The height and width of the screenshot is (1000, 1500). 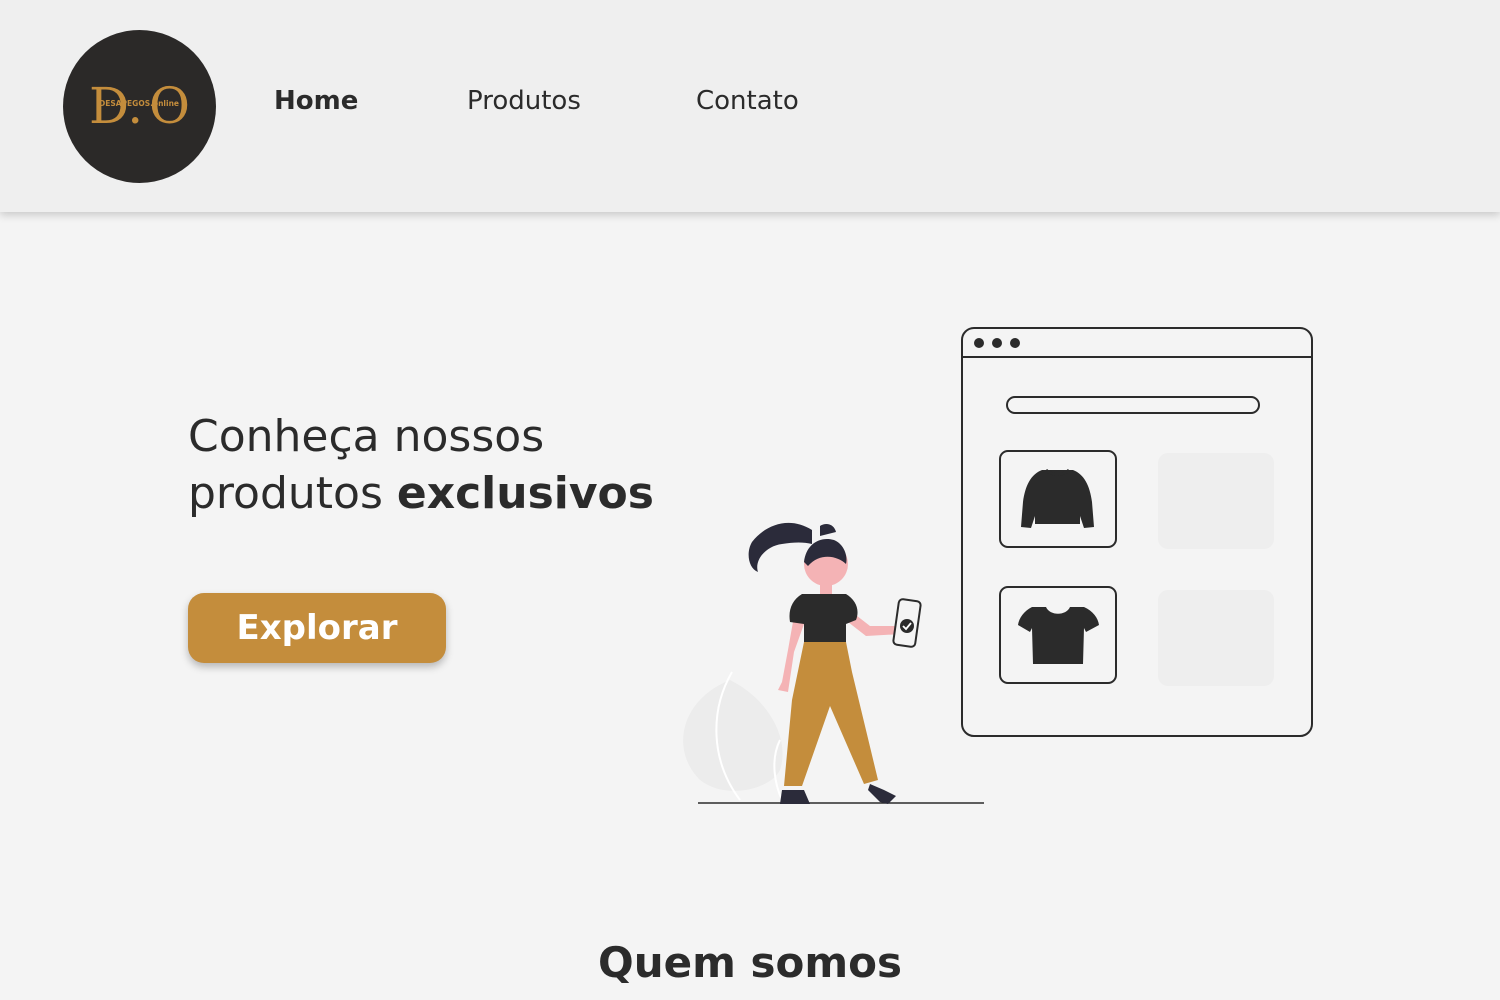 What do you see at coordinates (524, 101) in the screenshot?
I see `nav-produtos: Produtos` at bounding box center [524, 101].